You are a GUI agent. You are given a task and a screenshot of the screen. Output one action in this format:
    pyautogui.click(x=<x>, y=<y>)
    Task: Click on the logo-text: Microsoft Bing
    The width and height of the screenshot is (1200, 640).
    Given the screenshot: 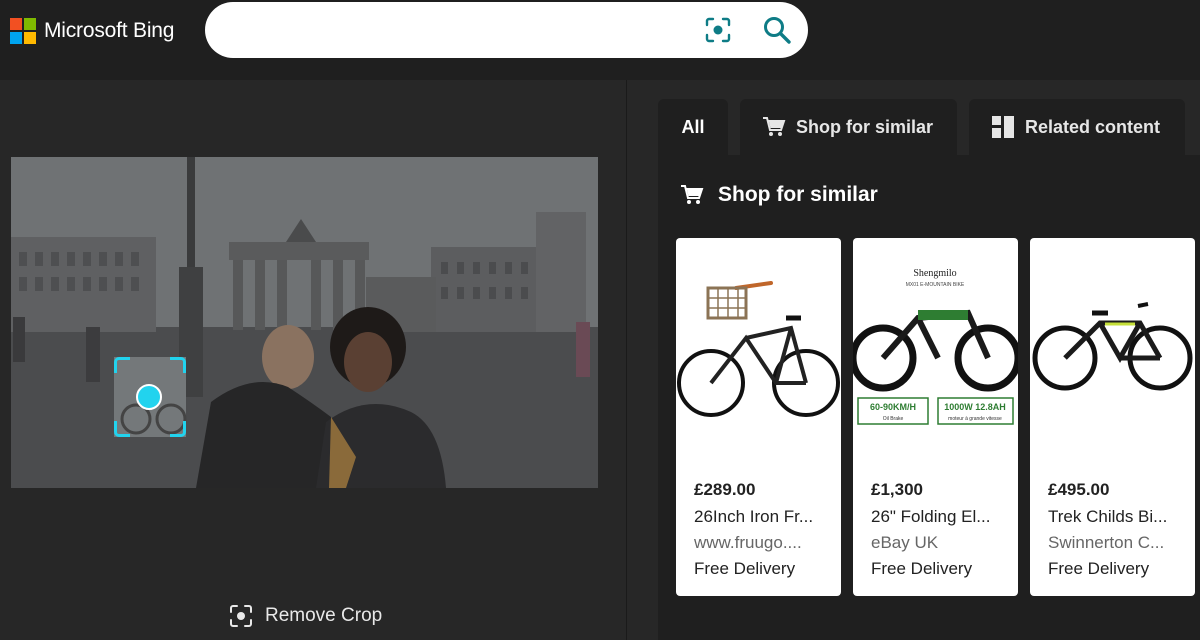 What is the action you would take?
    pyautogui.click(x=109, y=30)
    